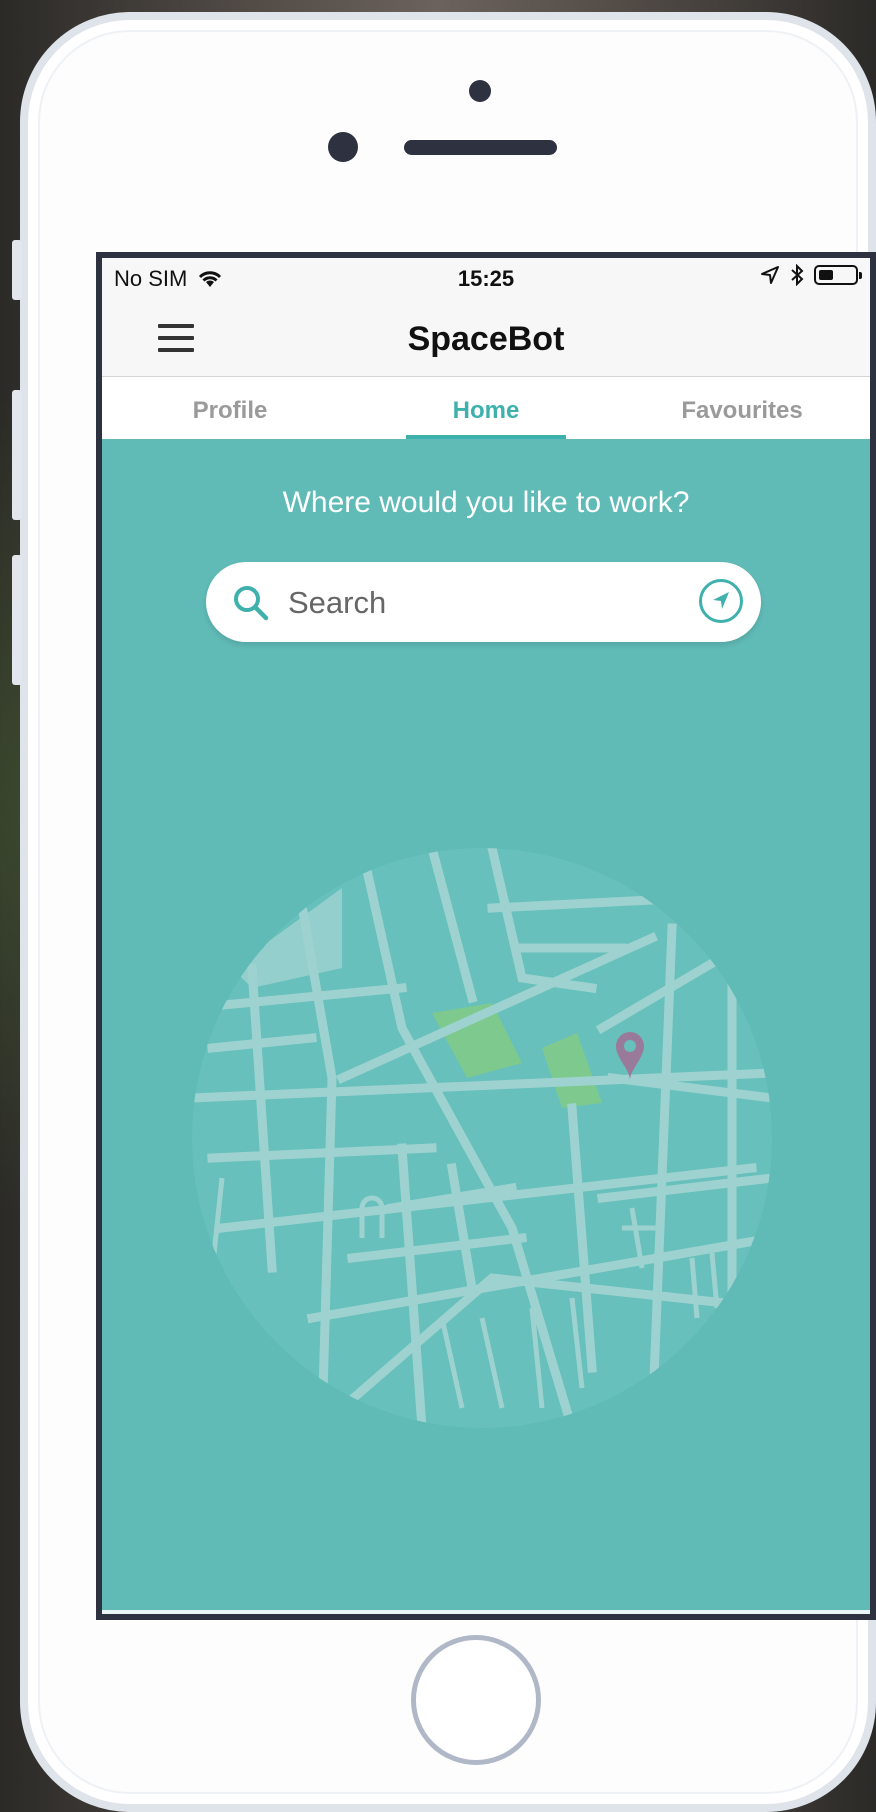 The width and height of the screenshot is (876, 1812). I want to click on battery-icon, so click(838, 275).